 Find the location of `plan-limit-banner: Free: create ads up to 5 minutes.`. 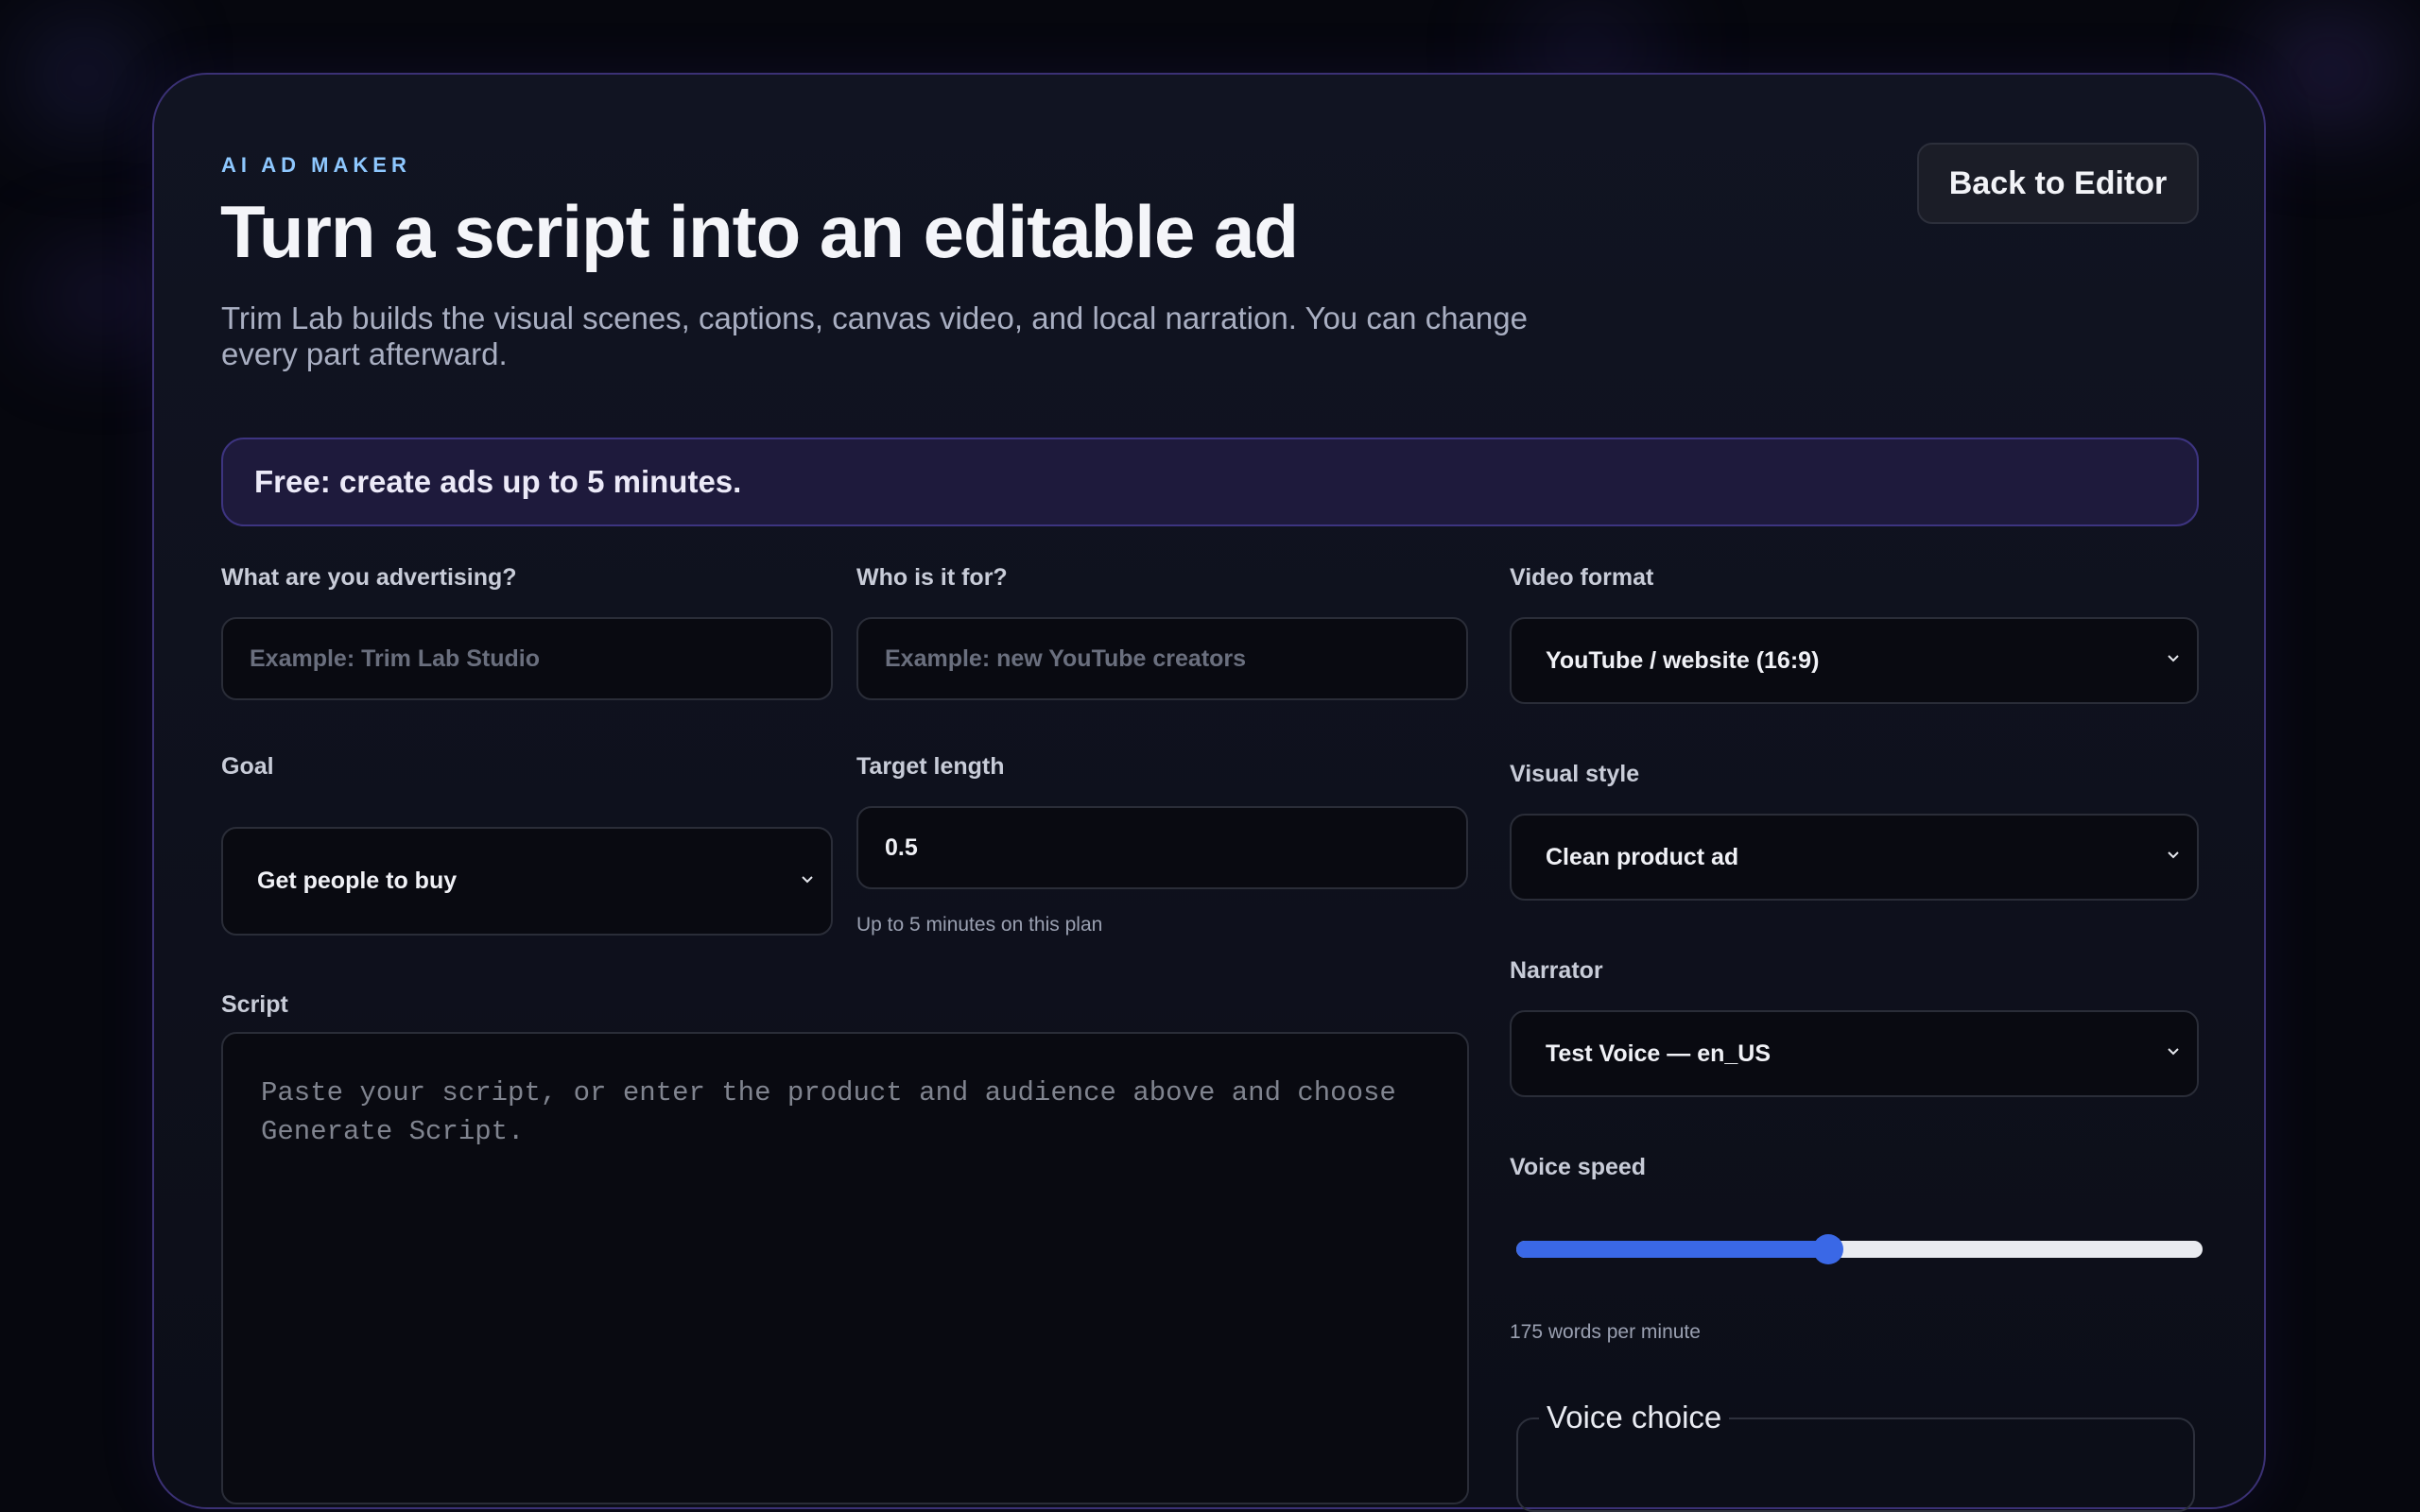

plan-limit-banner: Free: create ads up to 5 minutes. is located at coordinates (1210, 482).